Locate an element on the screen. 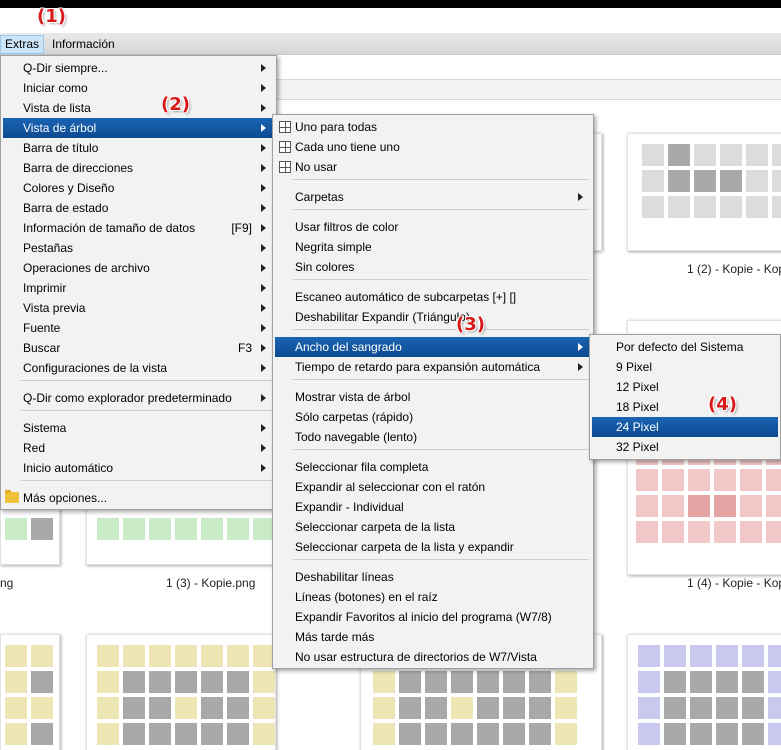  file-caption: ng is located at coordinates (6, 583).